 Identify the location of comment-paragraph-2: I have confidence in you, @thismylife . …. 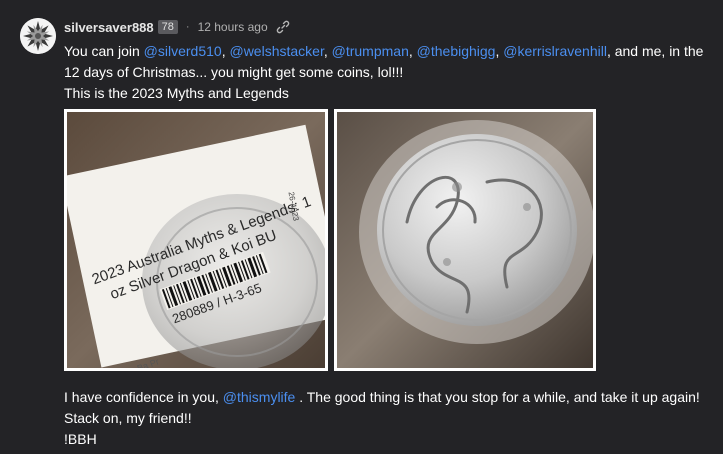
(384, 418).